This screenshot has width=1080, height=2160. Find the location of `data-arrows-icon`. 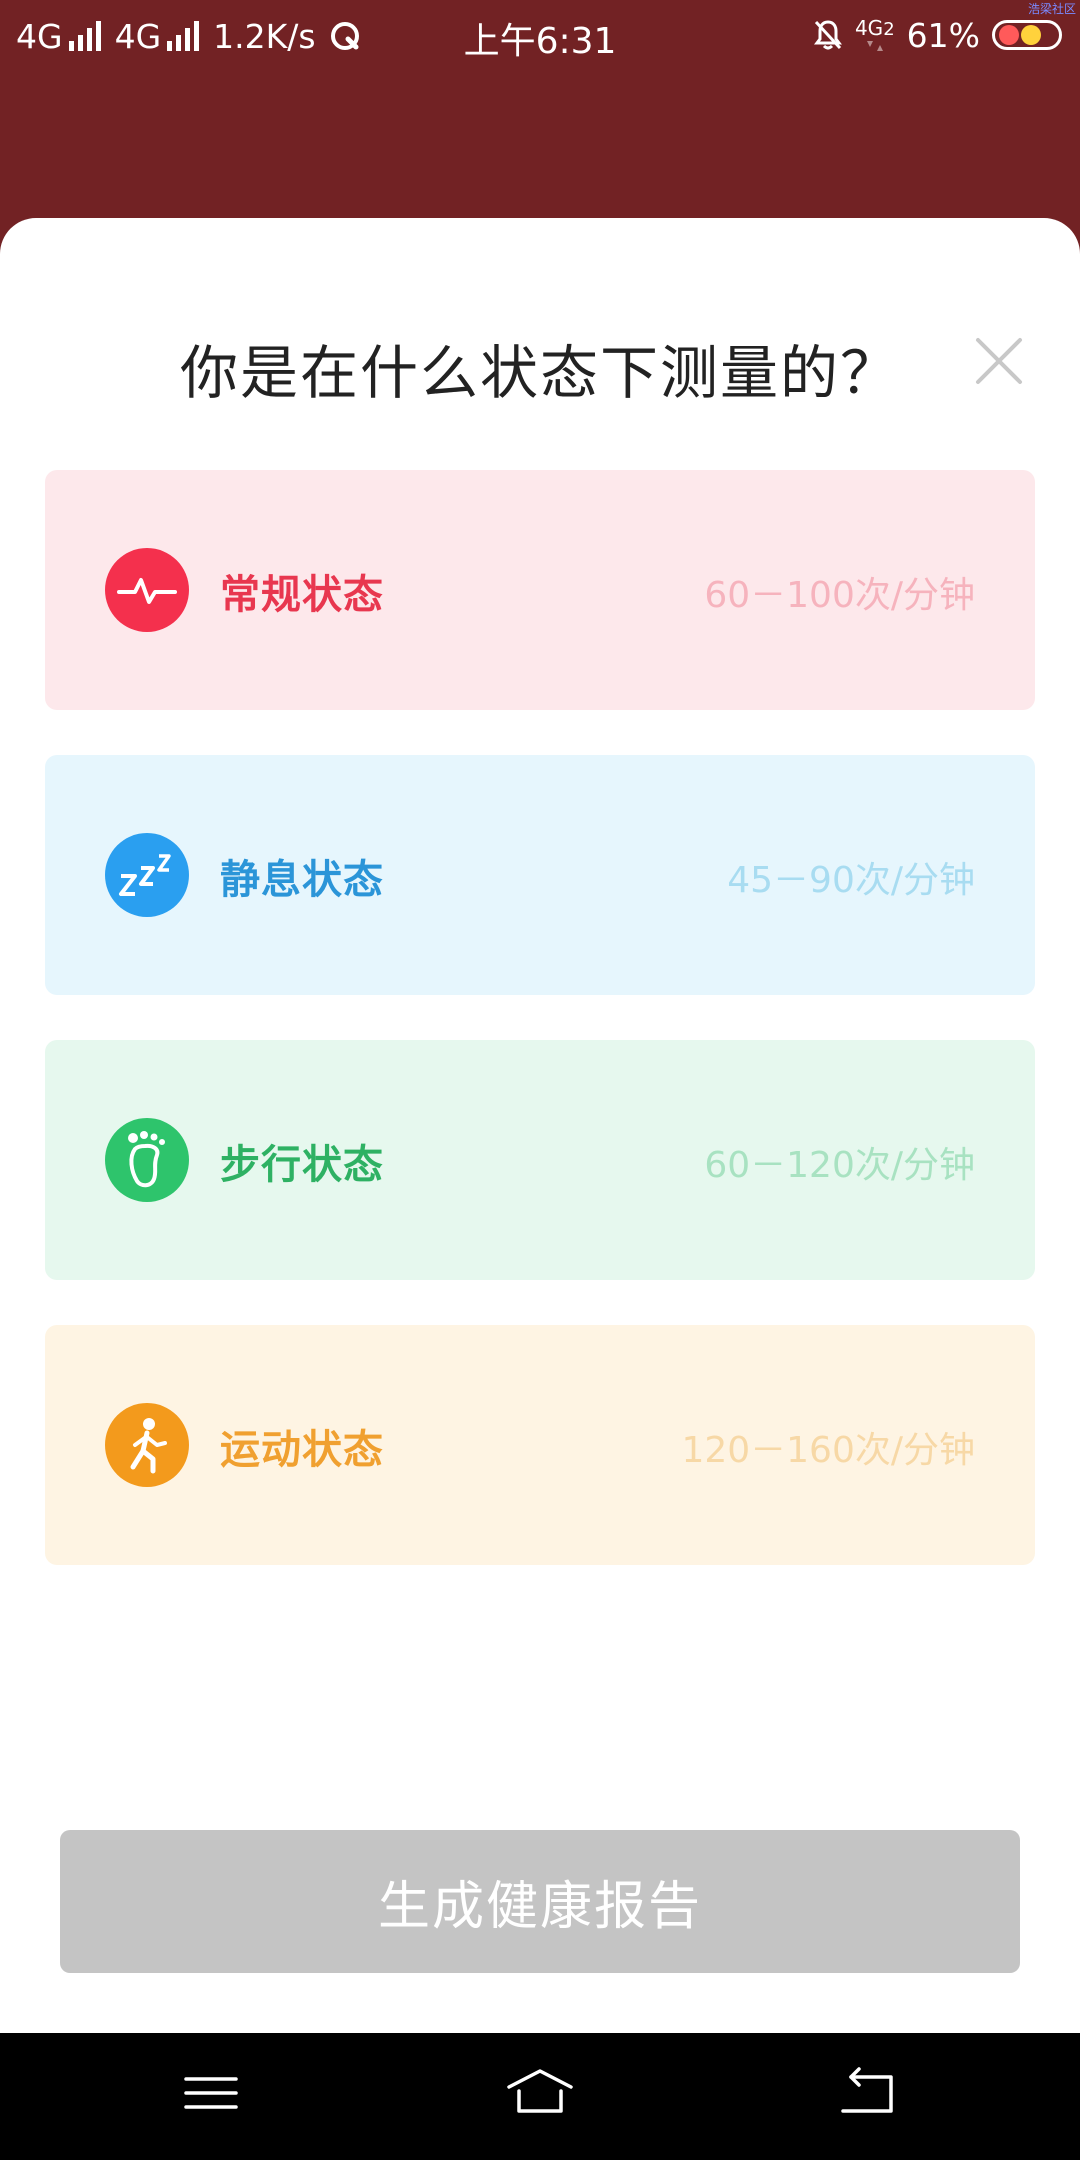

data-arrows-icon is located at coordinates (874, 45).